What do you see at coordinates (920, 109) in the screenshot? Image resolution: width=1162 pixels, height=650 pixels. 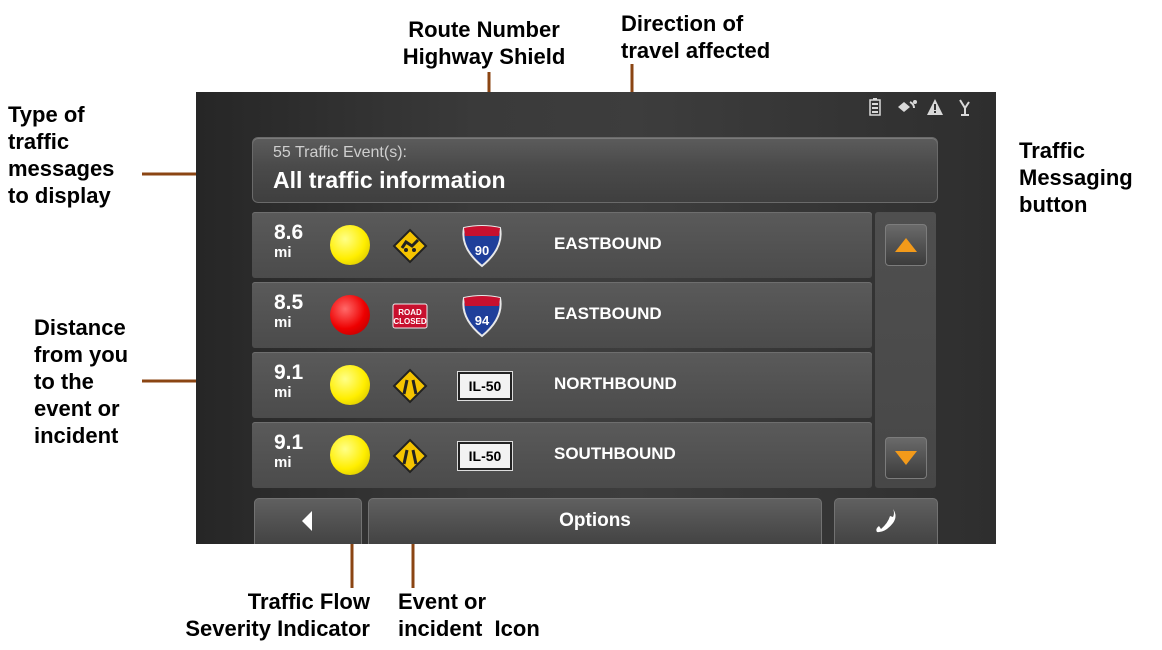 I see `status-bar` at bounding box center [920, 109].